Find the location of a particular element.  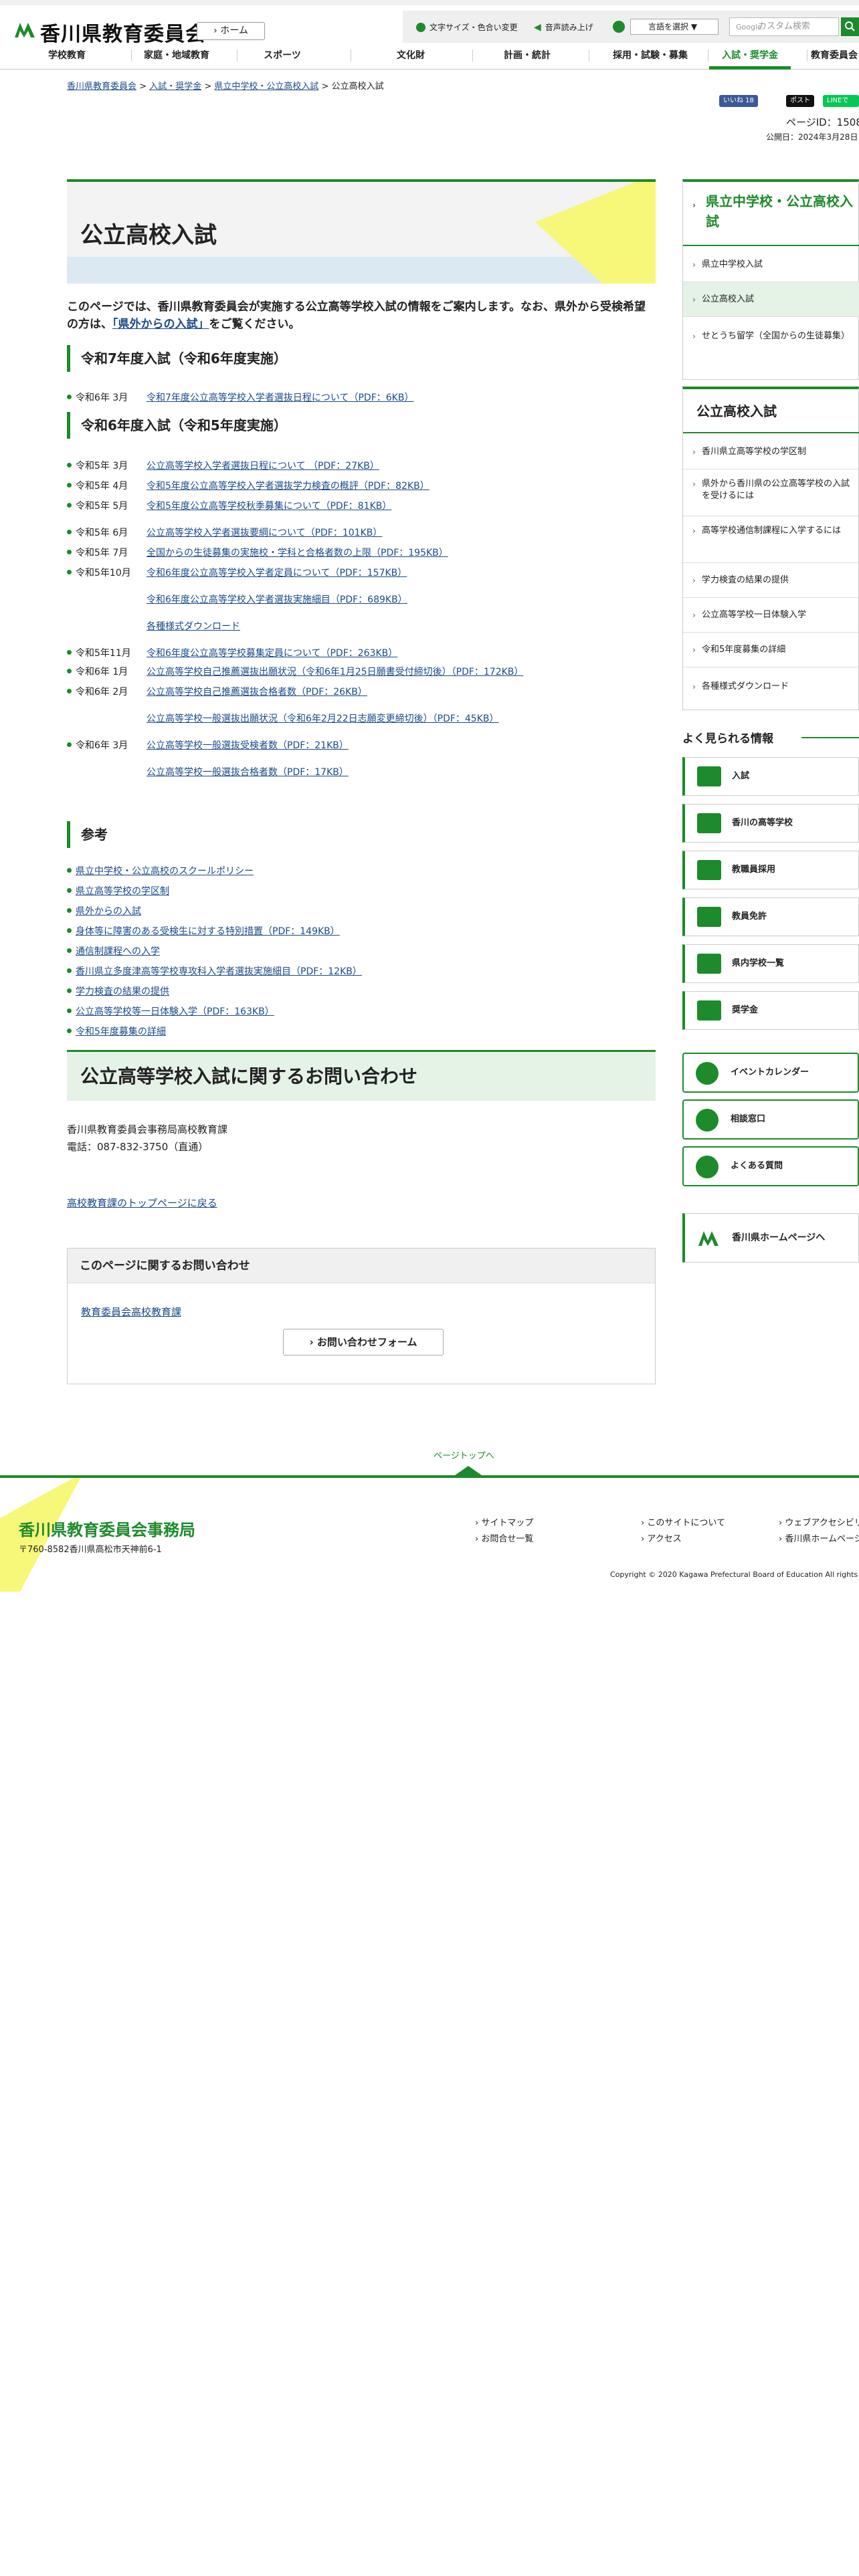

side-nav-item-active: › 公立高校入試 is located at coordinates (771, 299).